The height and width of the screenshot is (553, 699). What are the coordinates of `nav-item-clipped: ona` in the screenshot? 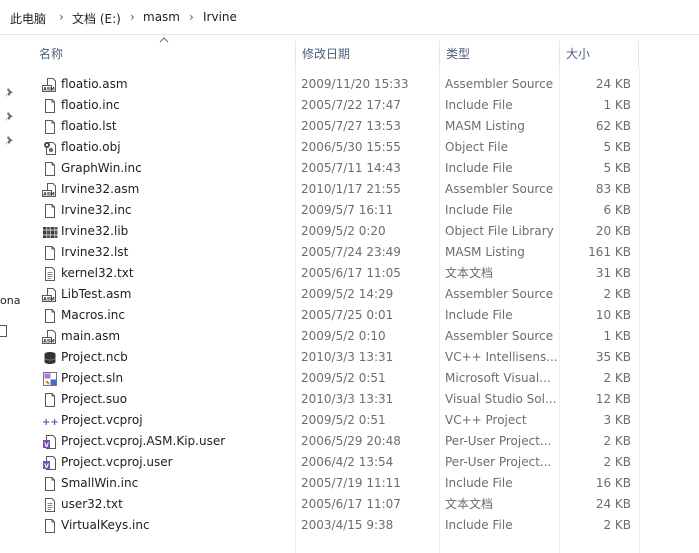 It's located at (10, 300).